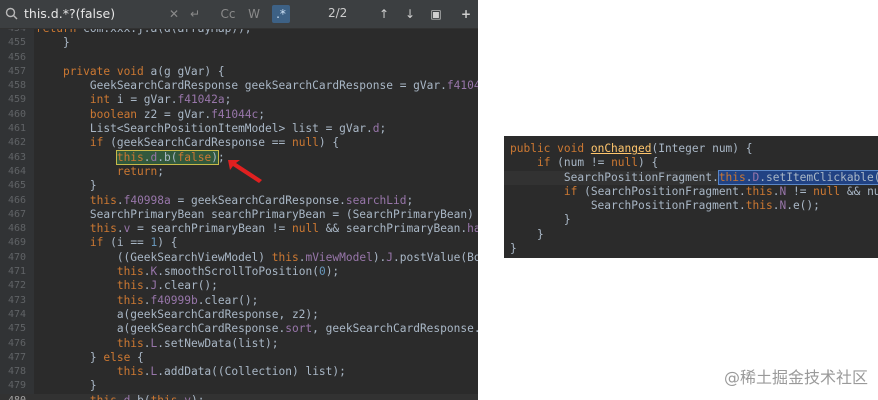  What do you see at coordinates (16, 386) in the screenshot?
I see `line-number: 479` at bounding box center [16, 386].